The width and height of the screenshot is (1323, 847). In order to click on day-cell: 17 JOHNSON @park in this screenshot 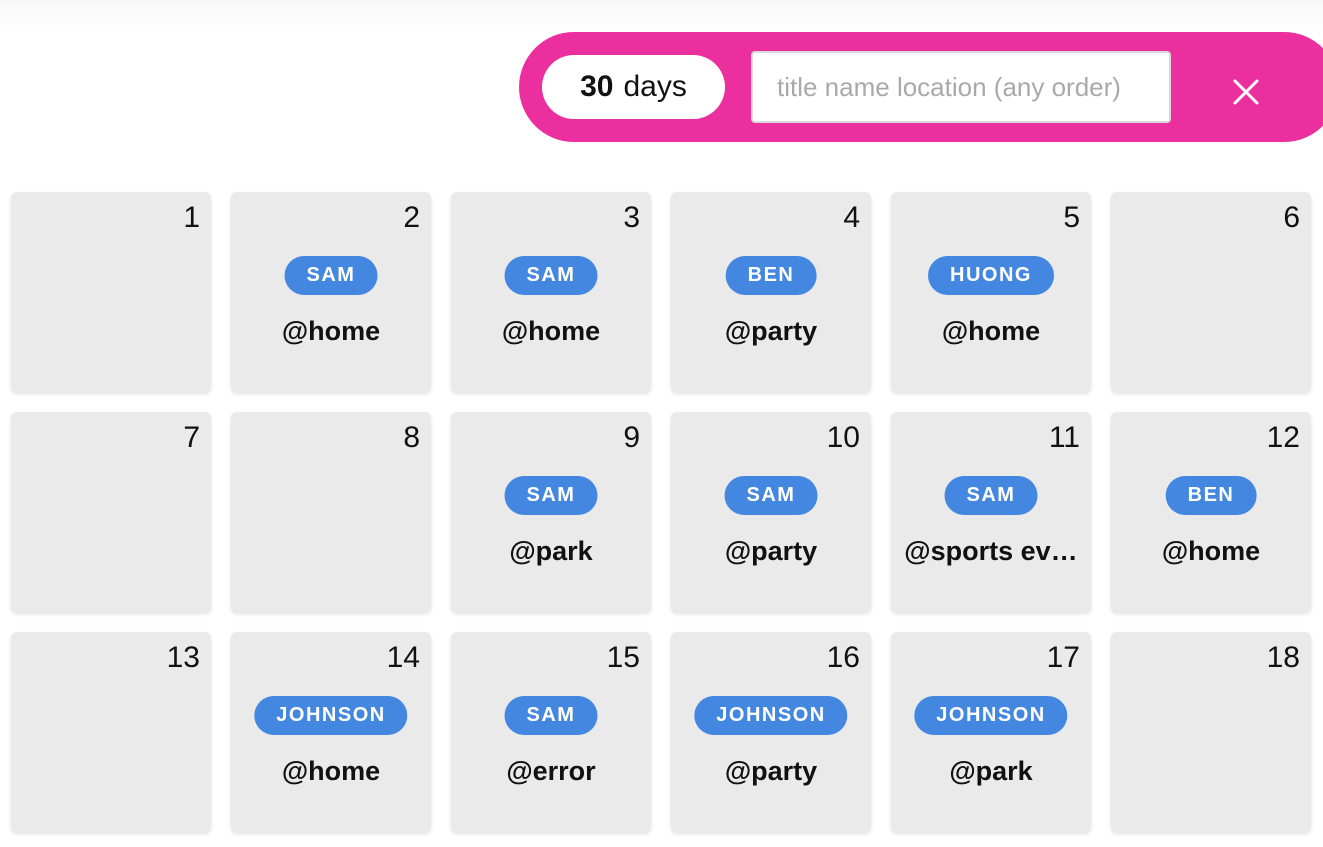, I will do `click(991, 732)`.